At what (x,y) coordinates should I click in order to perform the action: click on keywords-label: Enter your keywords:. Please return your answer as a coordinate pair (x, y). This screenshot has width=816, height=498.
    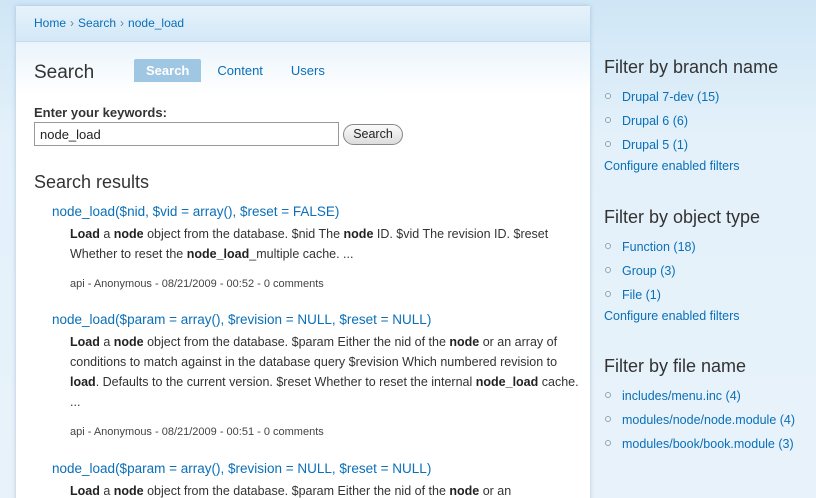
    Looking at the image, I should click on (100, 112).